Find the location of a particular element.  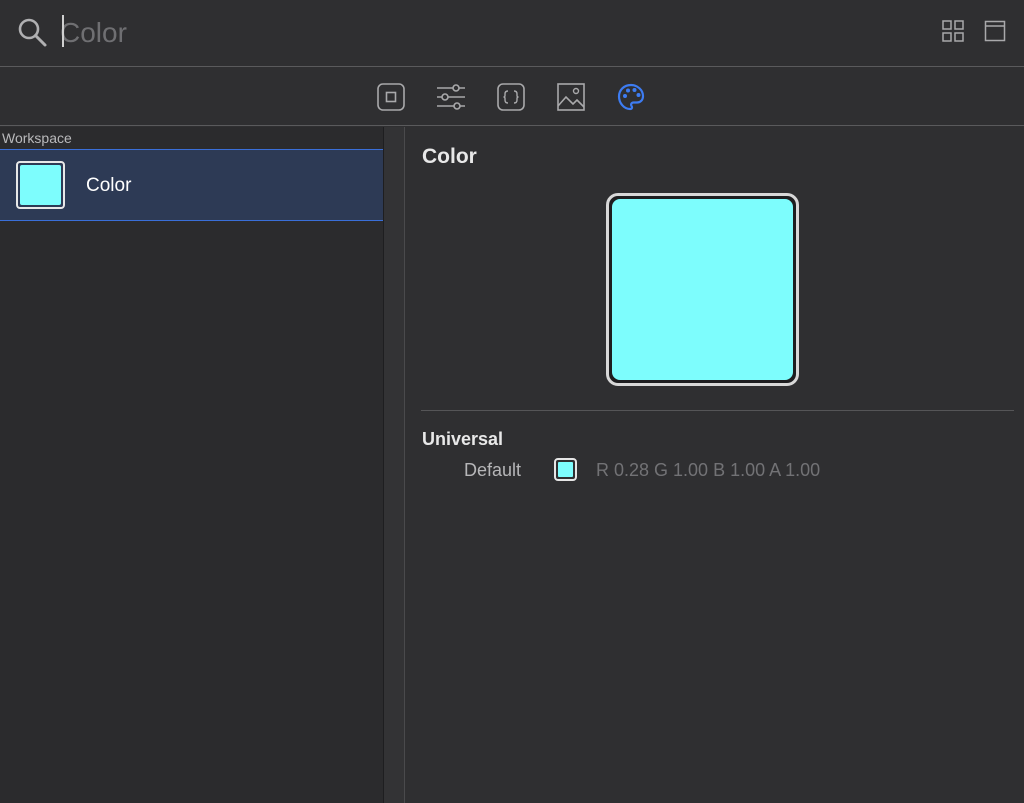

grid-icon is located at coordinates (953, 31).